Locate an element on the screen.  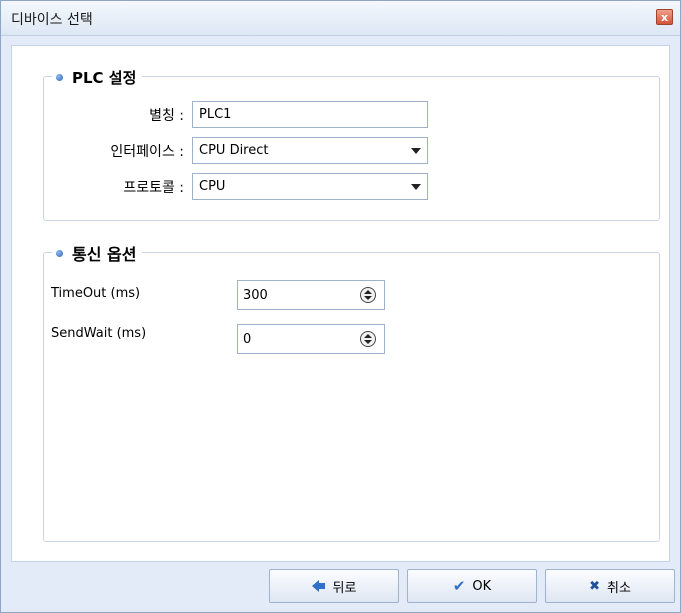
sendwait-label: SendWait (ms) is located at coordinates (99, 333).